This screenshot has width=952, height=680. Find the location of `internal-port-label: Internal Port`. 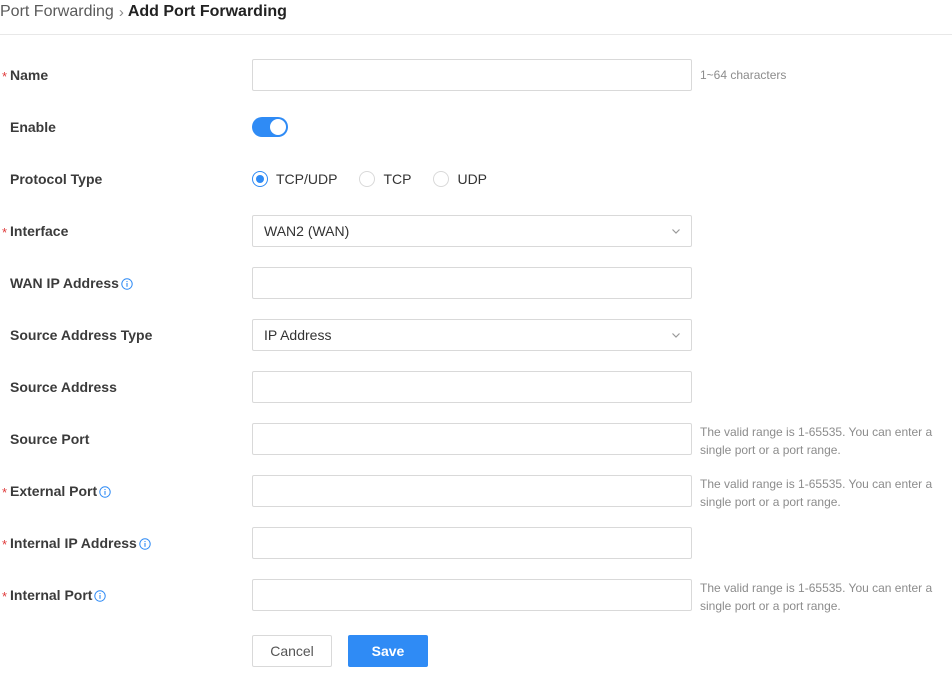

internal-port-label: Internal Port is located at coordinates (58, 595).